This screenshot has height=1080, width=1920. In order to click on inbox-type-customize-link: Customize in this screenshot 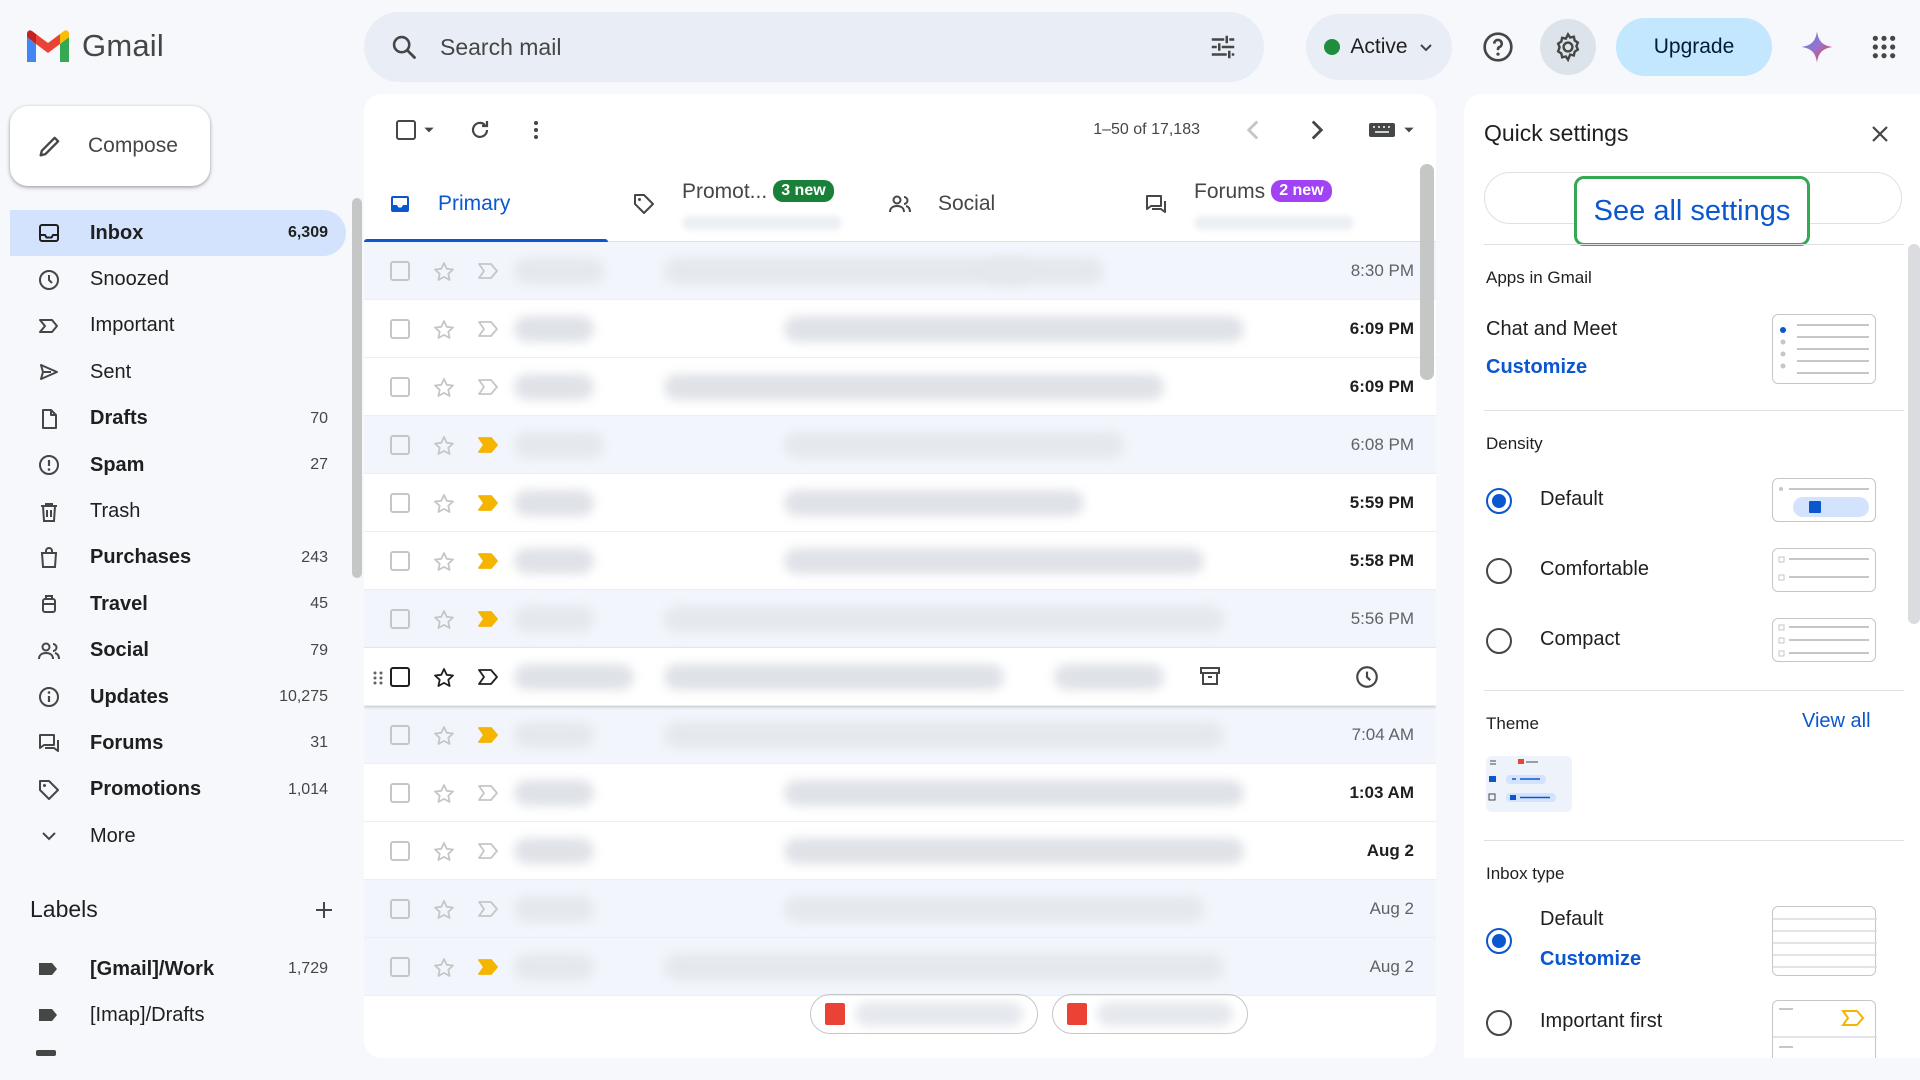, I will do `click(1590, 959)`.